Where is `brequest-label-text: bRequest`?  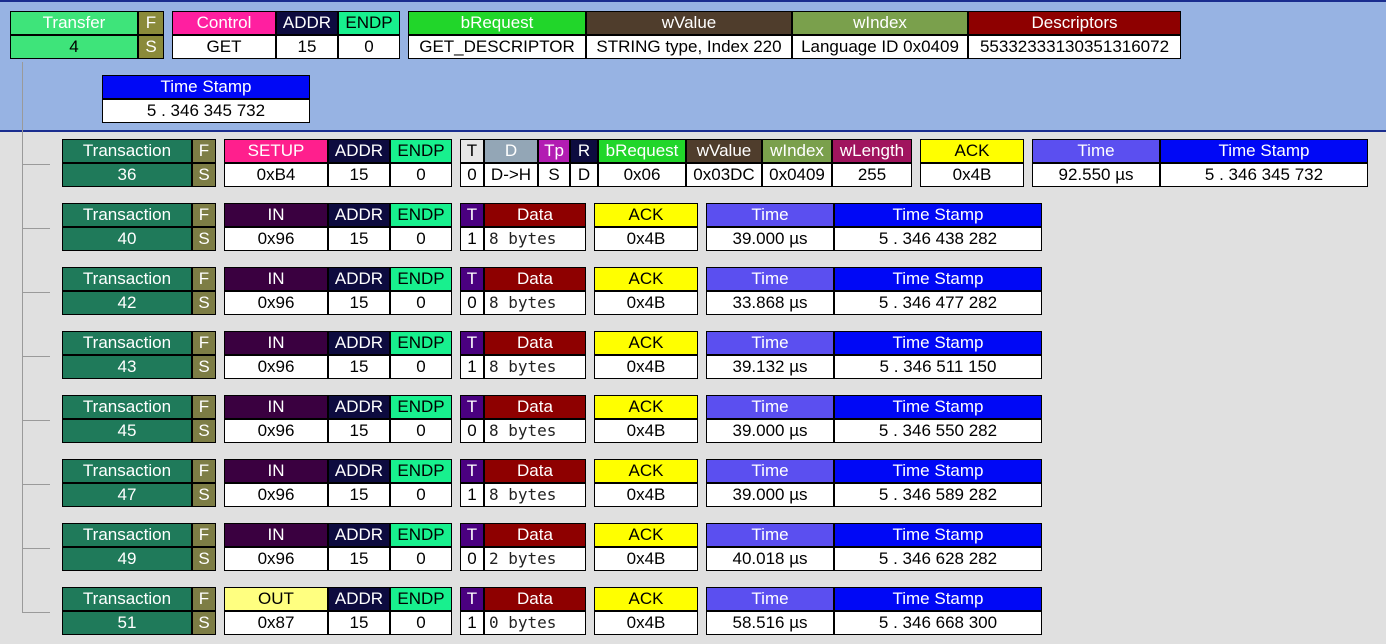
brequest-label-text: bRequest is located at coordinates (497, 22).